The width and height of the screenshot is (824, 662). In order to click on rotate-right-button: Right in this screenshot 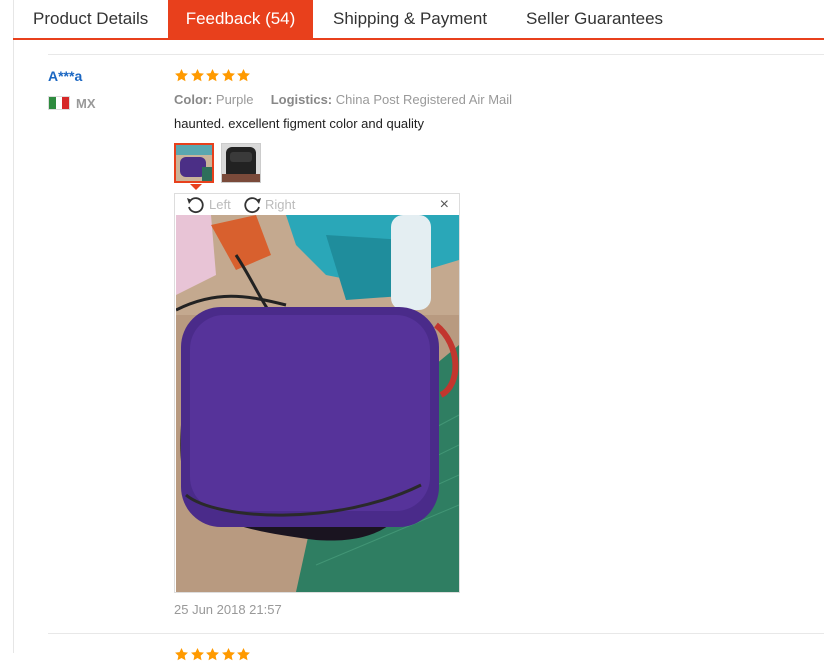, I will do `click(268, 204)`.